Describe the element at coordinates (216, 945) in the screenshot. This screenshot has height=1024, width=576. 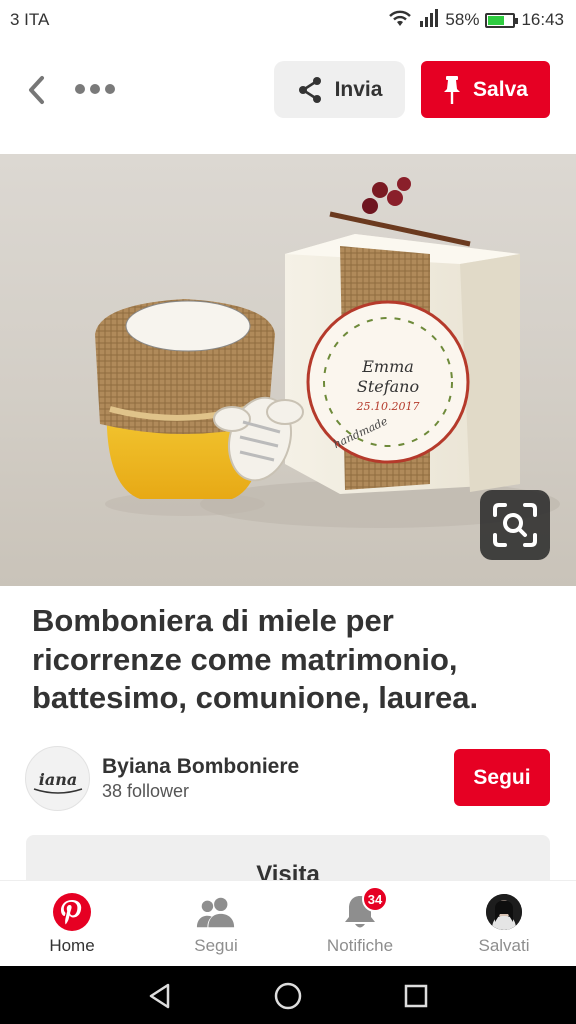
I see `nav-following-label: Segui` at that location.